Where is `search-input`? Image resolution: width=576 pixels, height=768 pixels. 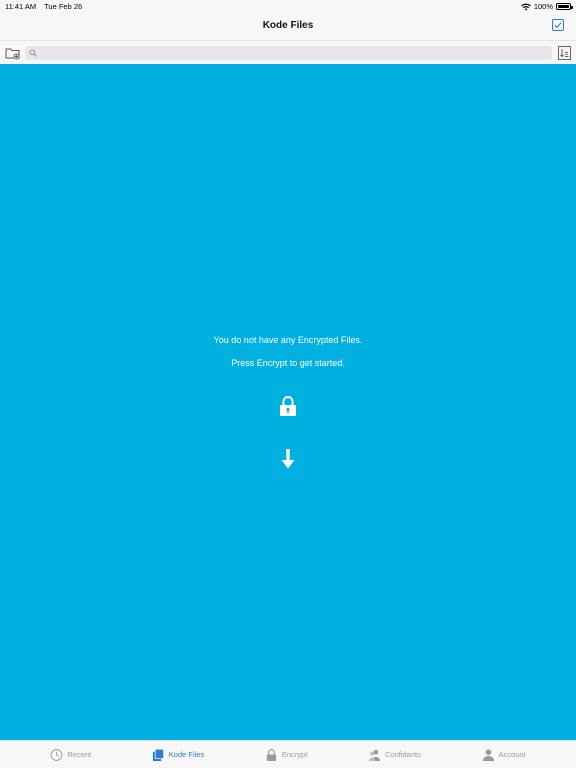 search-input is located at coordinates (288, 53).